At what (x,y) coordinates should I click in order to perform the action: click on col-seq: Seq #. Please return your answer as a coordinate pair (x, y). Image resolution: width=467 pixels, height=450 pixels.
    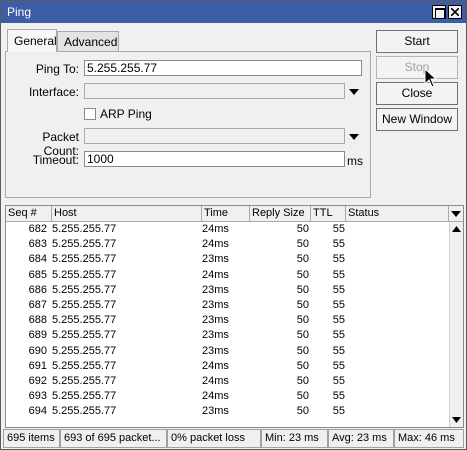
    Looking at the image, I should click on (29, 213).